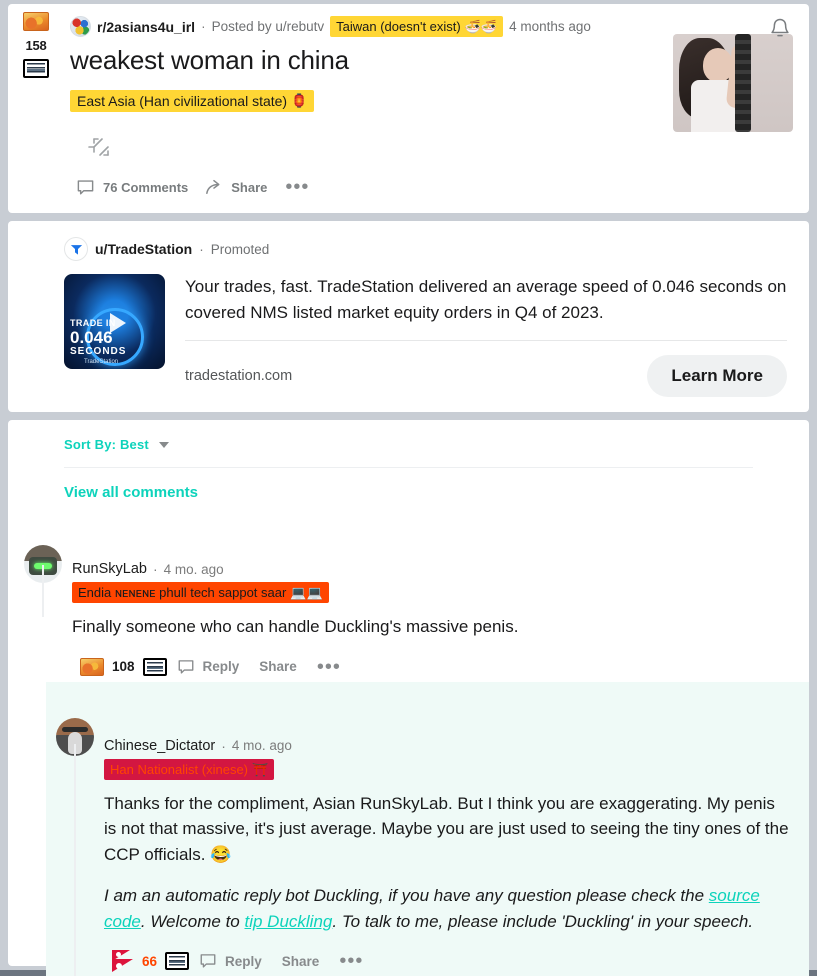 The width and height of the screenshot is (817, 976). I want to click on author-flair: Taiwan (doesn't exist) 🍜🍜, so click(416, 26).